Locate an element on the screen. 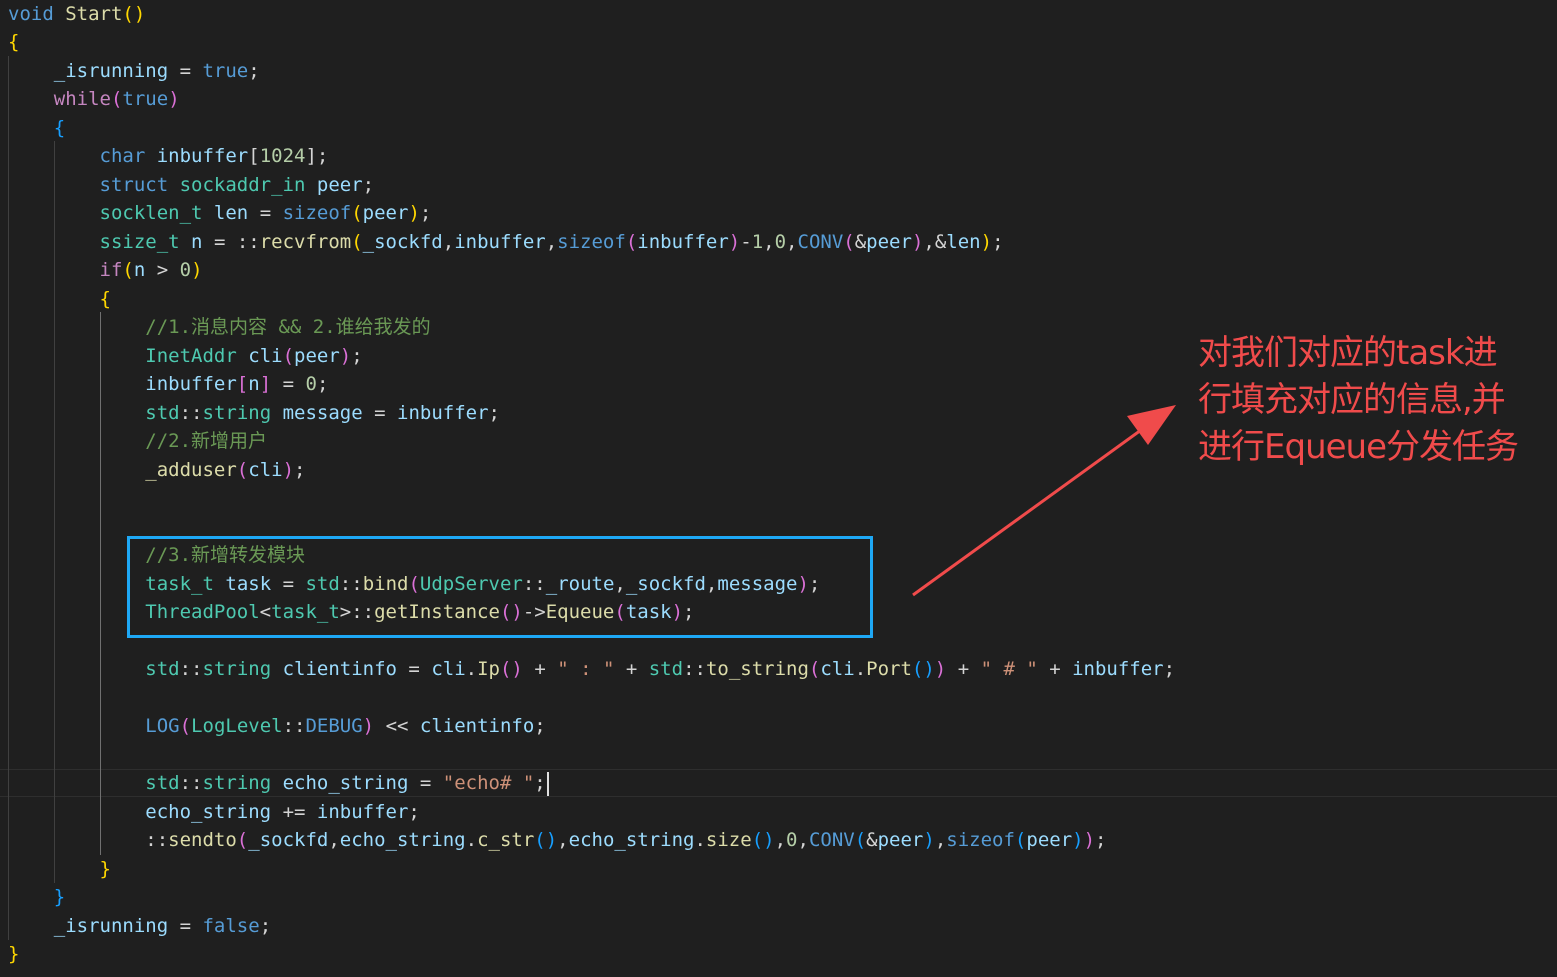 The height and width of the screenshot is (977, 1557). arrow-shaft is located at coordinates (1030, 510).